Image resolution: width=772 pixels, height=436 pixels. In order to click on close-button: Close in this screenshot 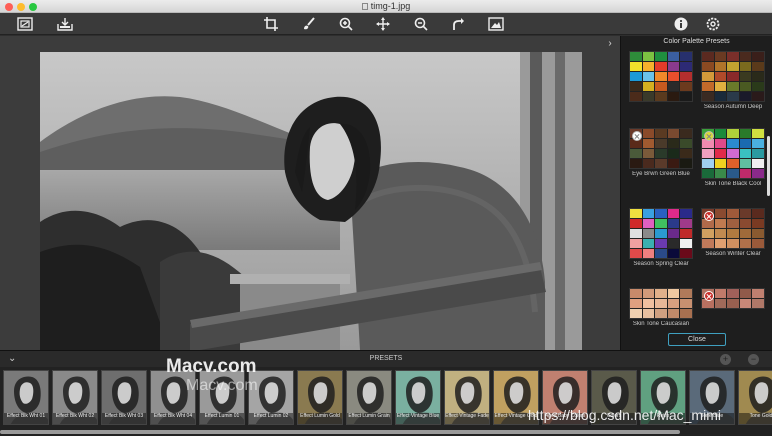, I will do `click(697, 339)`.